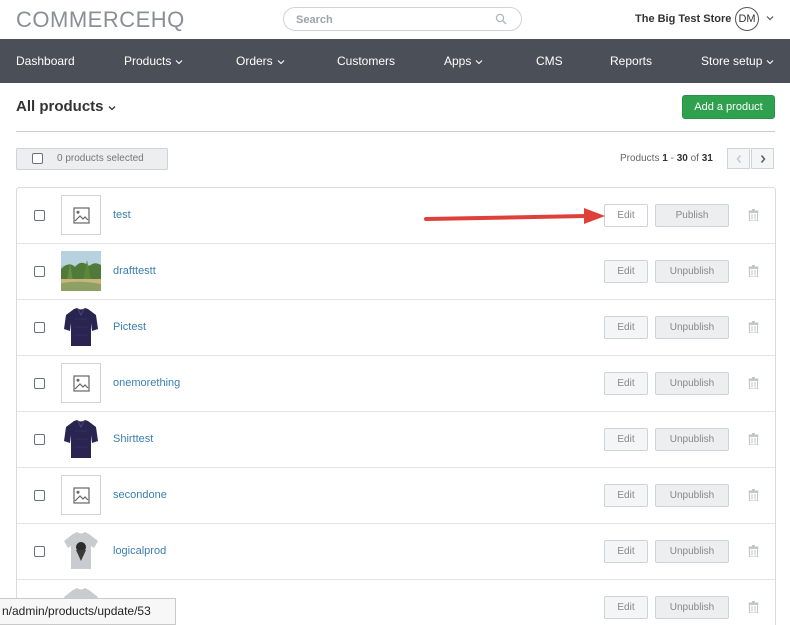  I want to click on status-bar-url: n/admin/products/update/53, so click(88, 611).